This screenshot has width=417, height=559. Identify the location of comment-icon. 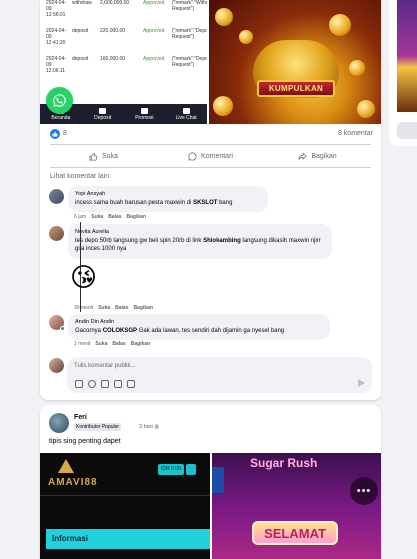
(192, 156).